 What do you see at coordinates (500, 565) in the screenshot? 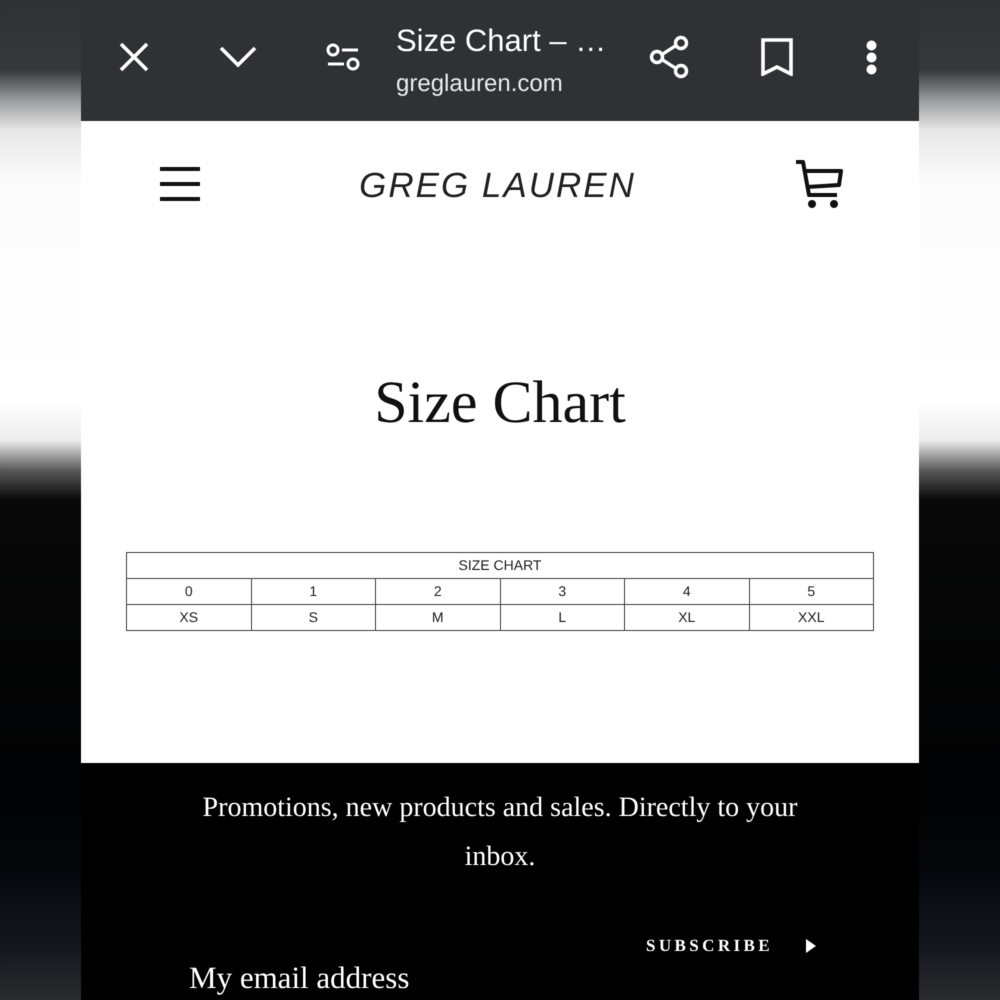
I see `table-title: SIZE CHART` at bounding box center [500, 565].